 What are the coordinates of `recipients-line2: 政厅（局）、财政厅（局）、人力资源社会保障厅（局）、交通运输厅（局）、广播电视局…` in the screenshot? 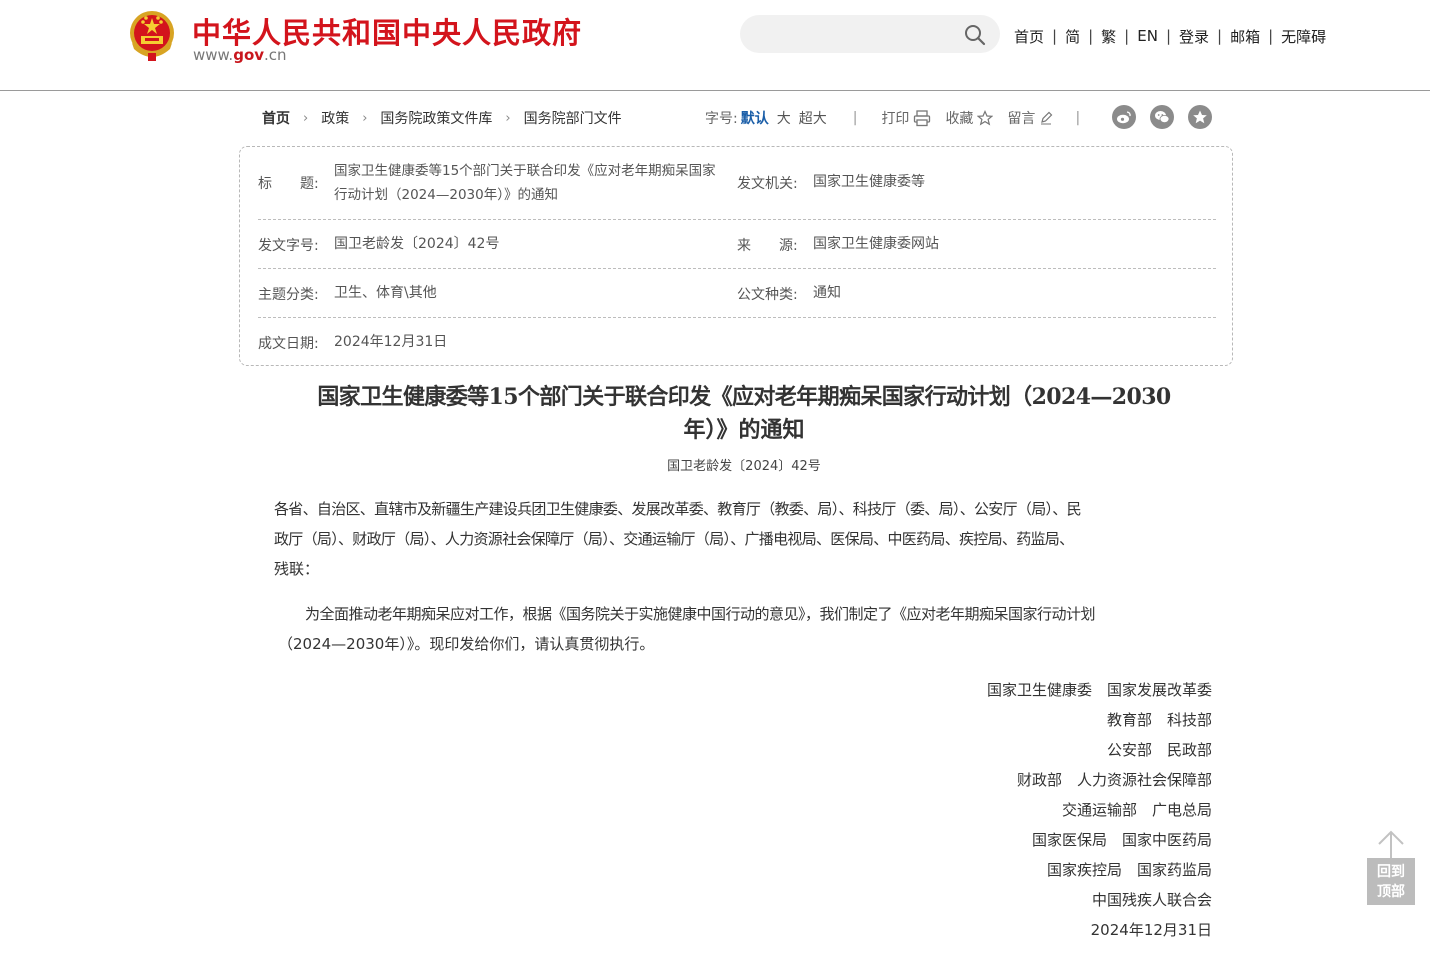 It's located at (674, 539).